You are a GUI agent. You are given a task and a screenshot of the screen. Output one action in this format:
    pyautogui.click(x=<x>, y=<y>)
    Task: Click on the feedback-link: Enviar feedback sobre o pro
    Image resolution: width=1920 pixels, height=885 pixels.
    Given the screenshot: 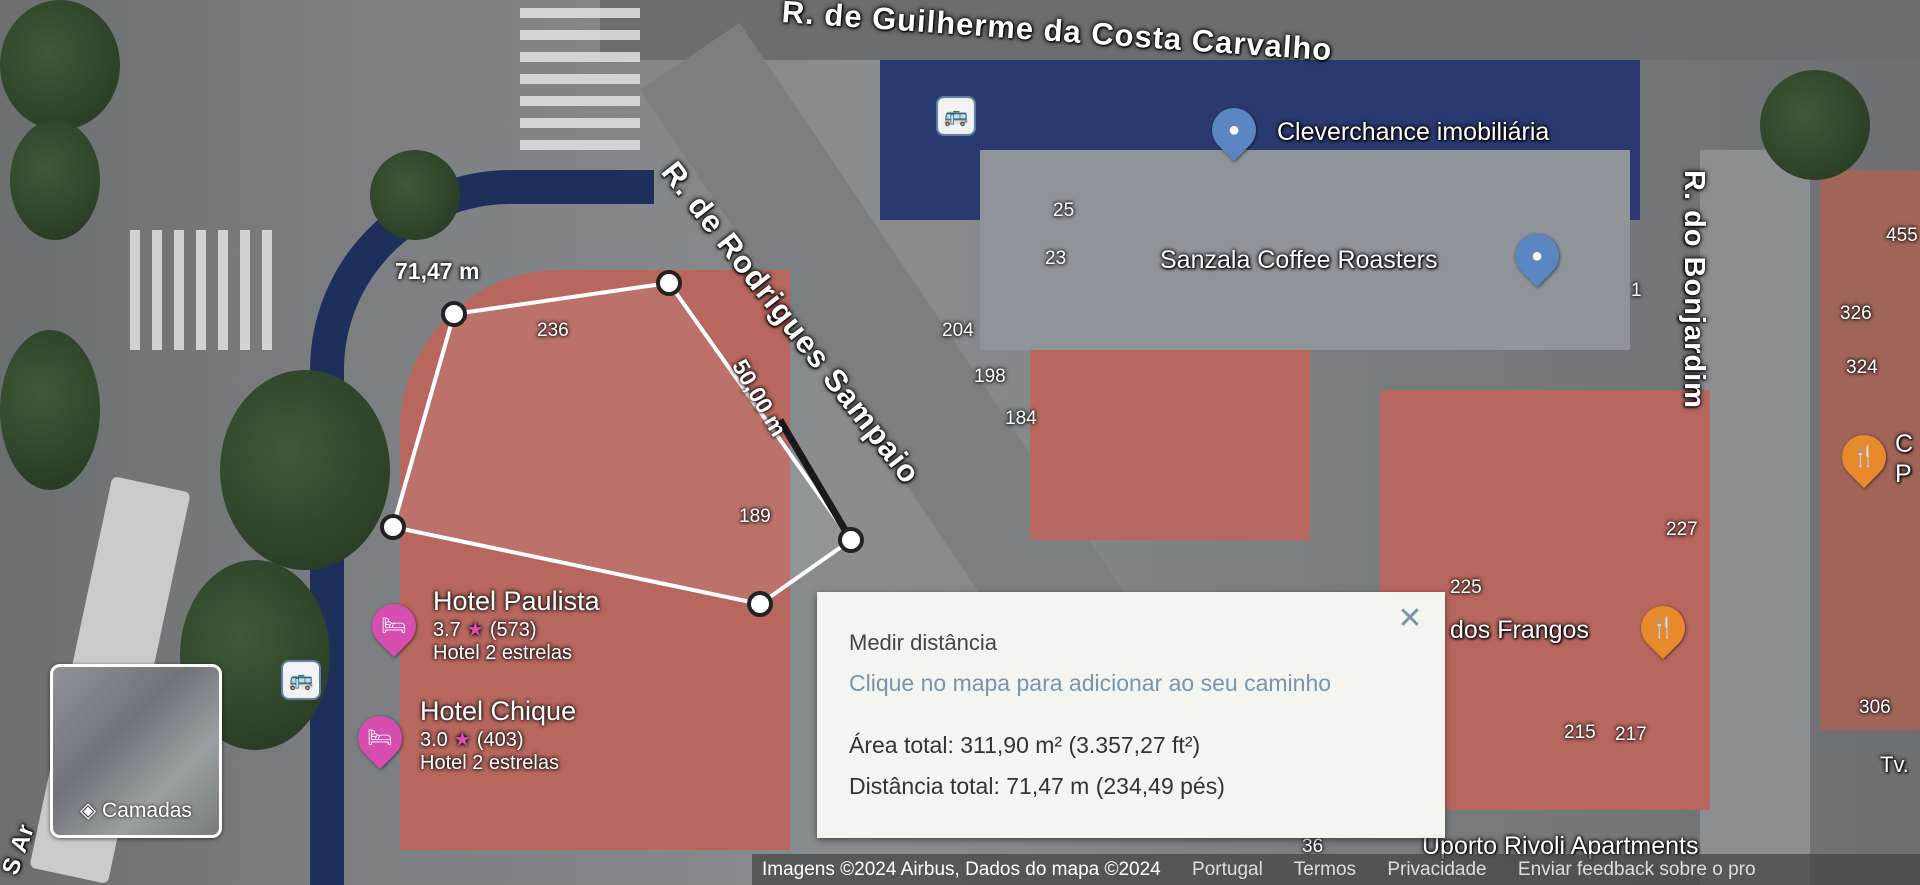 What is the action you would take?
    pyautogui.click(x=1637, y=869)
    